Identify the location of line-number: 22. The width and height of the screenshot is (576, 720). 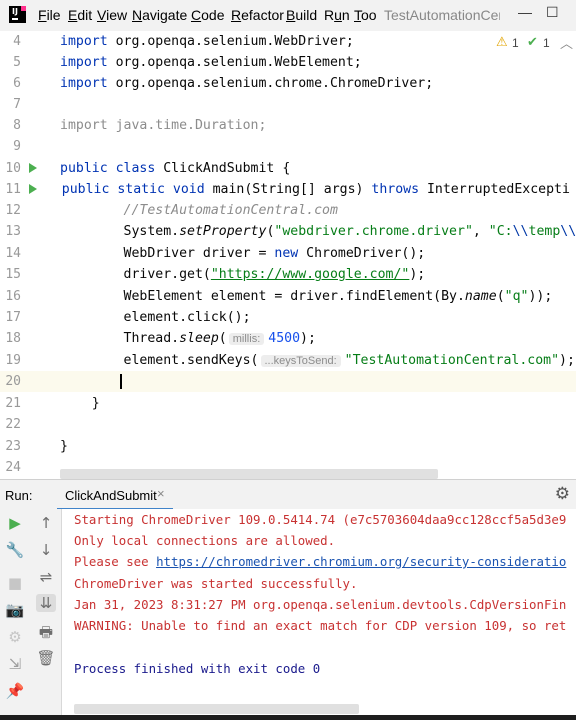
(13, 424).